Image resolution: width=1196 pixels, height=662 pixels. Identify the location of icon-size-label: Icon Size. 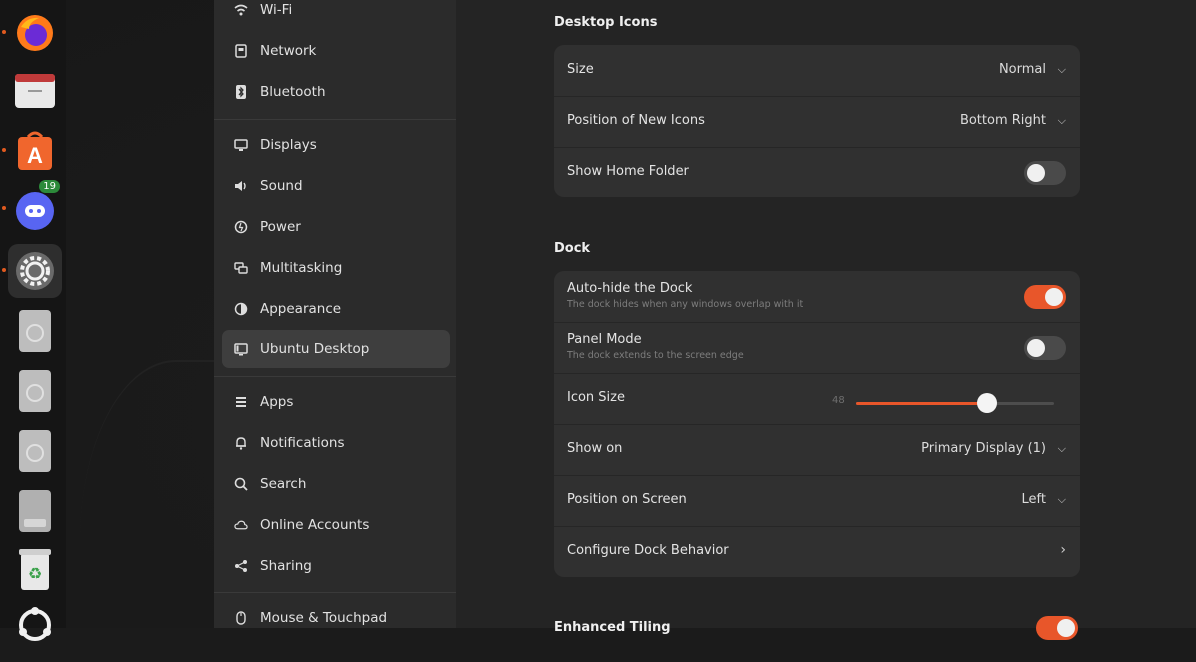
(596, 397).